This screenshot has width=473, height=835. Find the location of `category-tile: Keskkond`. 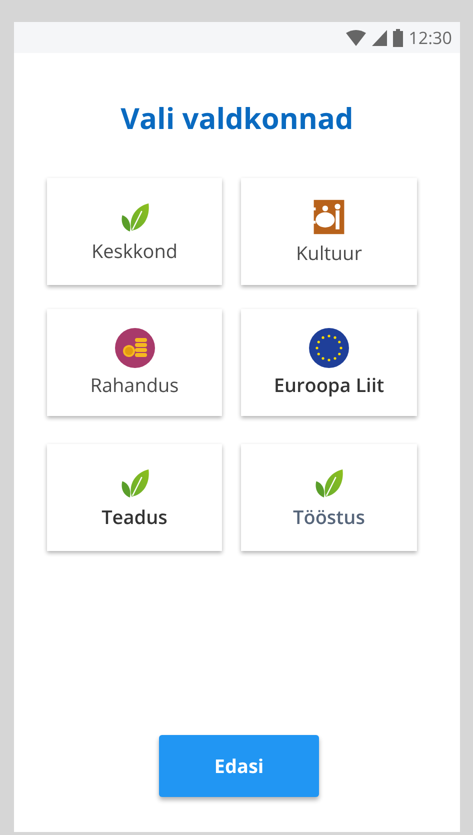

category-tile: Keskkond is located at coordinates (134, 231).